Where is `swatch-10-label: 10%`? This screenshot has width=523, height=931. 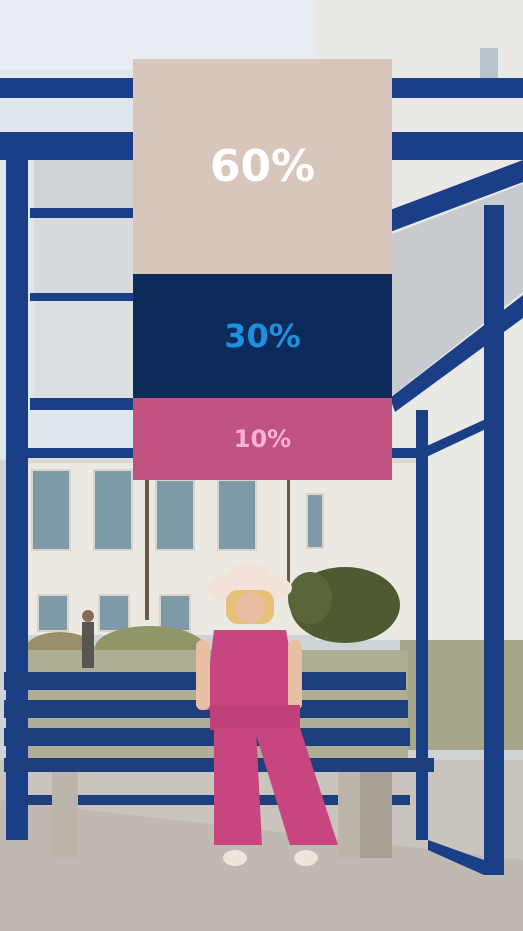 swatch-10-label: 10% is located at coordinates (262, 439).